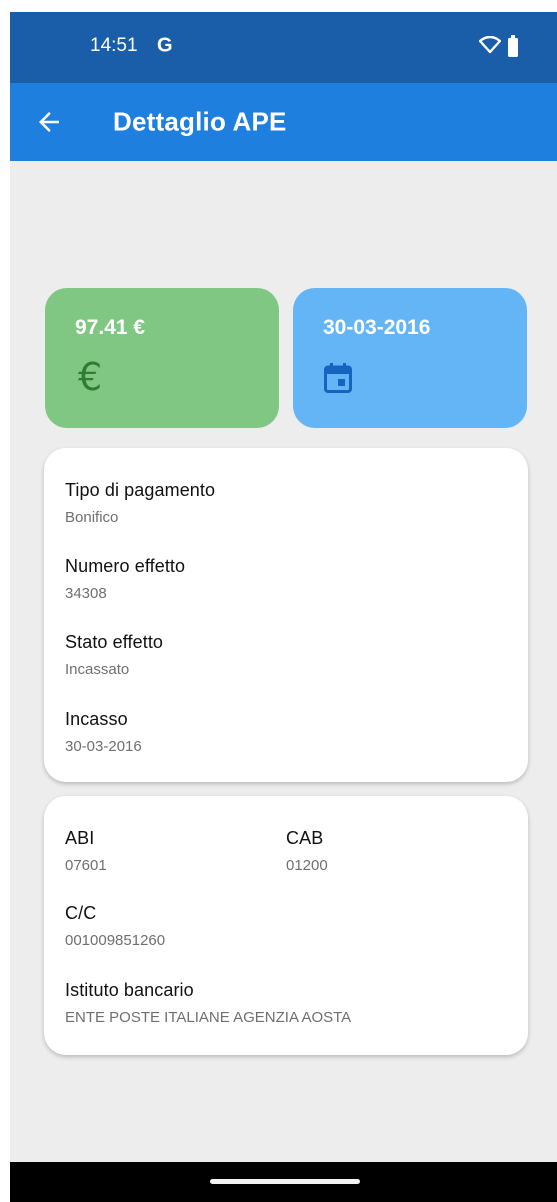 The image size is (557, 1202). I want to click on calendar-icon, so click(338, 378).